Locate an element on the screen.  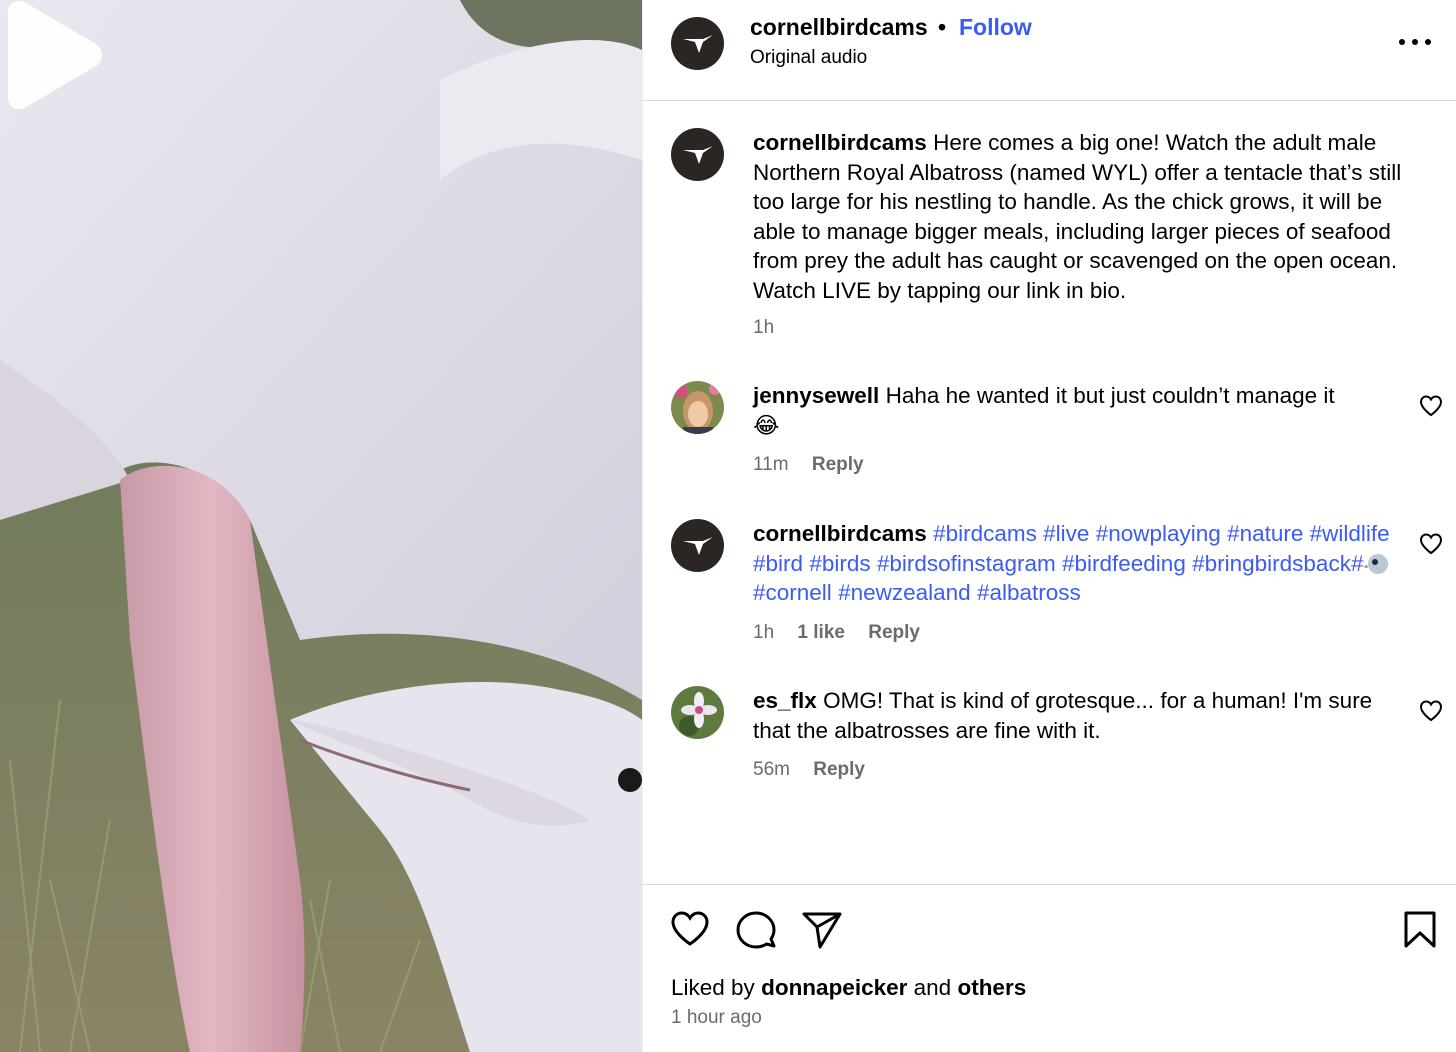
hashtag-link: #cornell is located at coordinates (792, 592).